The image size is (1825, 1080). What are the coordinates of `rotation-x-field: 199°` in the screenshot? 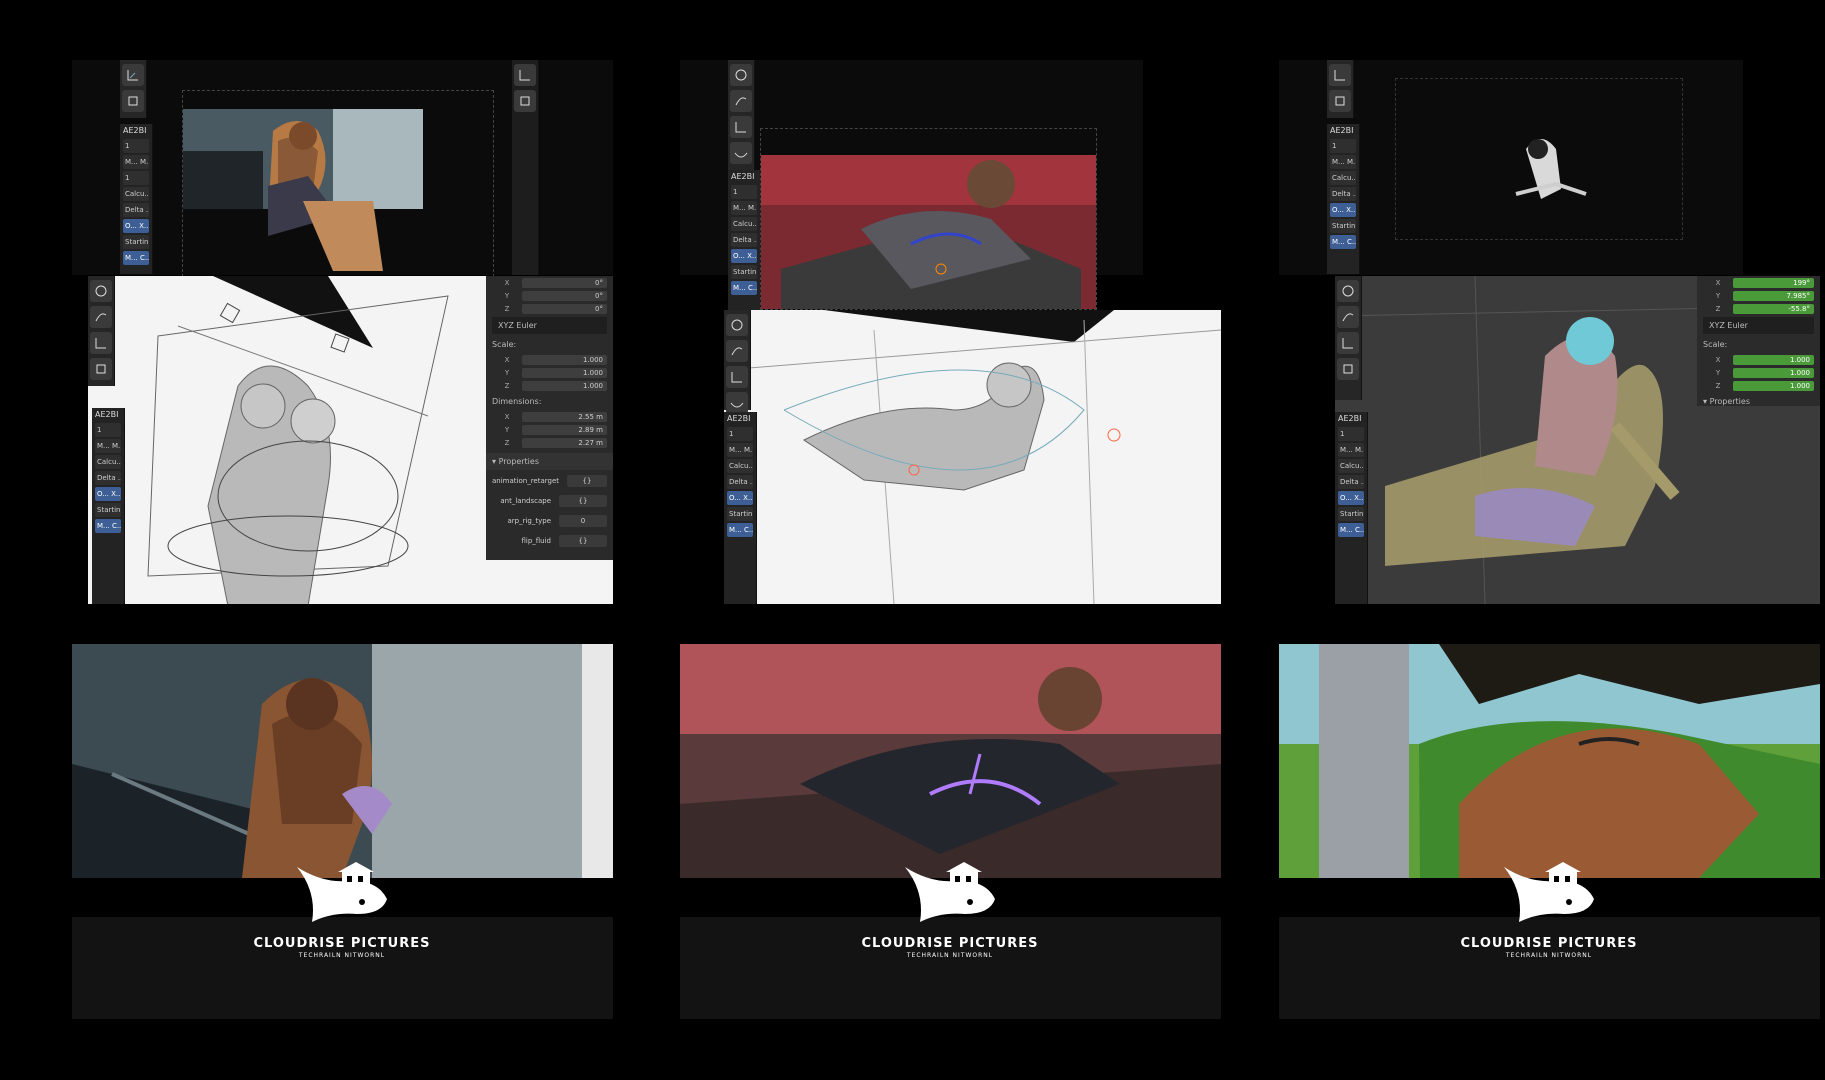 It's located at (1773, 283).